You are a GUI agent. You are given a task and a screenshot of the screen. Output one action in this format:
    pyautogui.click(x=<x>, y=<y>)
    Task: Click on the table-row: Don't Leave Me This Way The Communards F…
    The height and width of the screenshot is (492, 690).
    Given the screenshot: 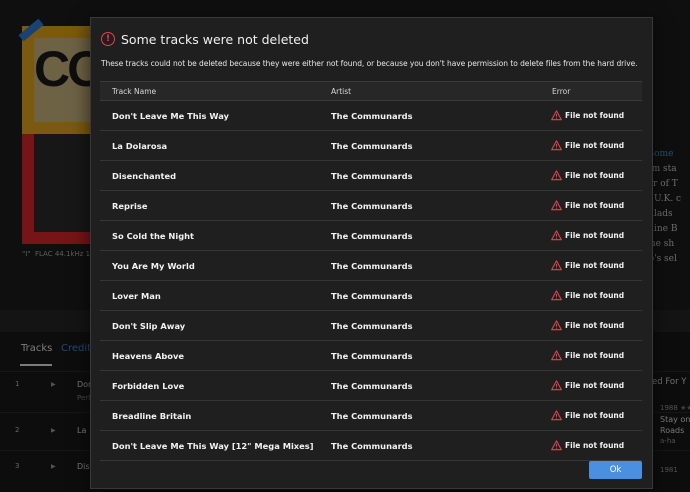 What is the action you would take?
    pyautogui.click(x=371, y=116)
    